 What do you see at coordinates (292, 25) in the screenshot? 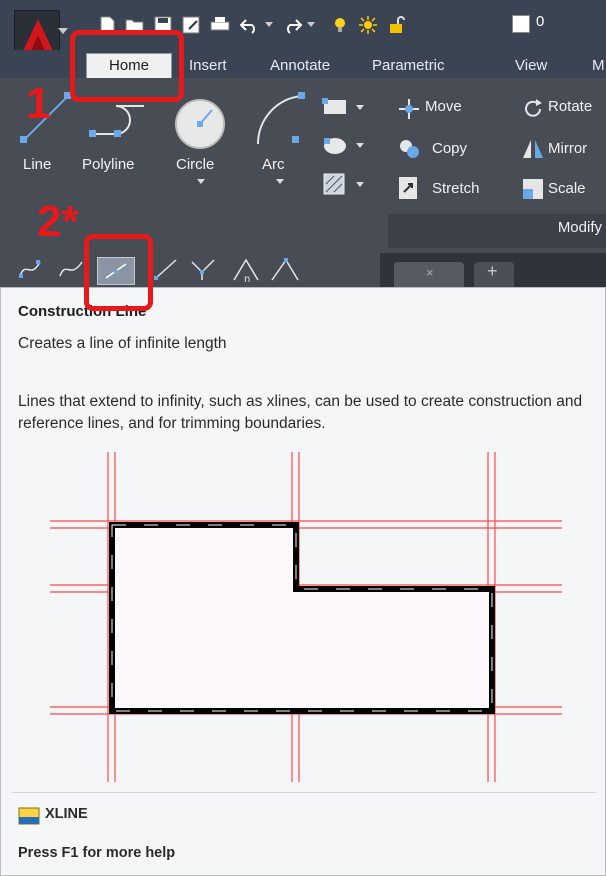
I see `redo-icon` at bounding box center [292, 25].